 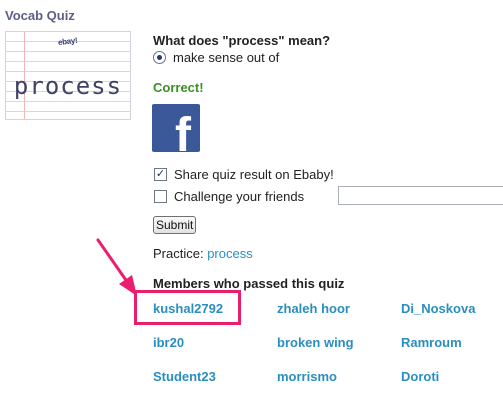 I want to click on answer-option: make sense out of, so click(x=216, y=57).